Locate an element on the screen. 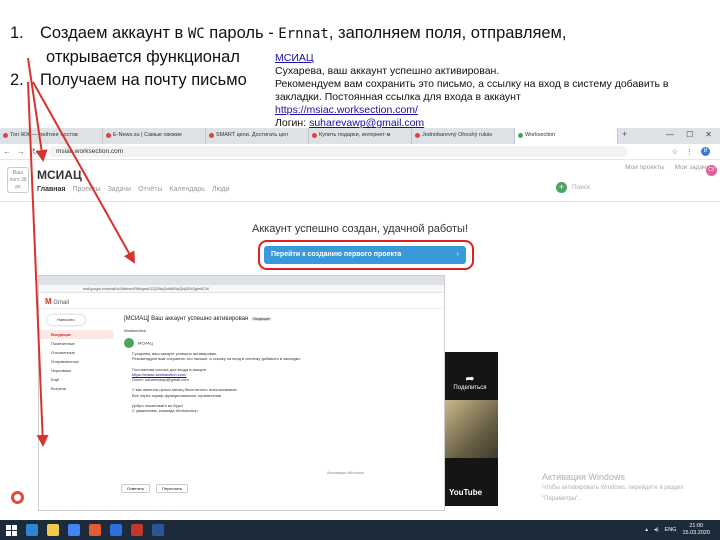 The width and height of the screenshot is (720, 540). share-icon: ➦ is located at coordinates (470, 379).